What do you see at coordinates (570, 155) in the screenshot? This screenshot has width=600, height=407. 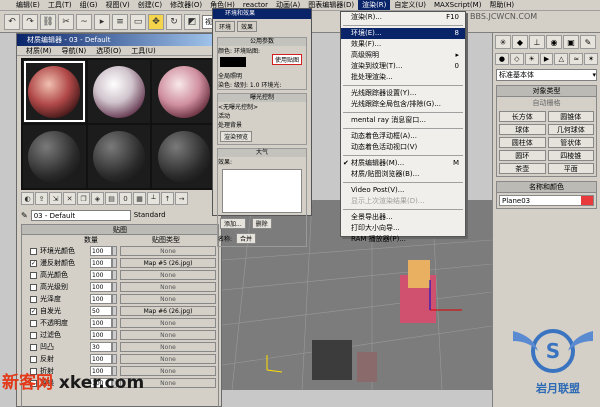 I see `primitive-button: 四棱锥` at bounding box center [570, 155].